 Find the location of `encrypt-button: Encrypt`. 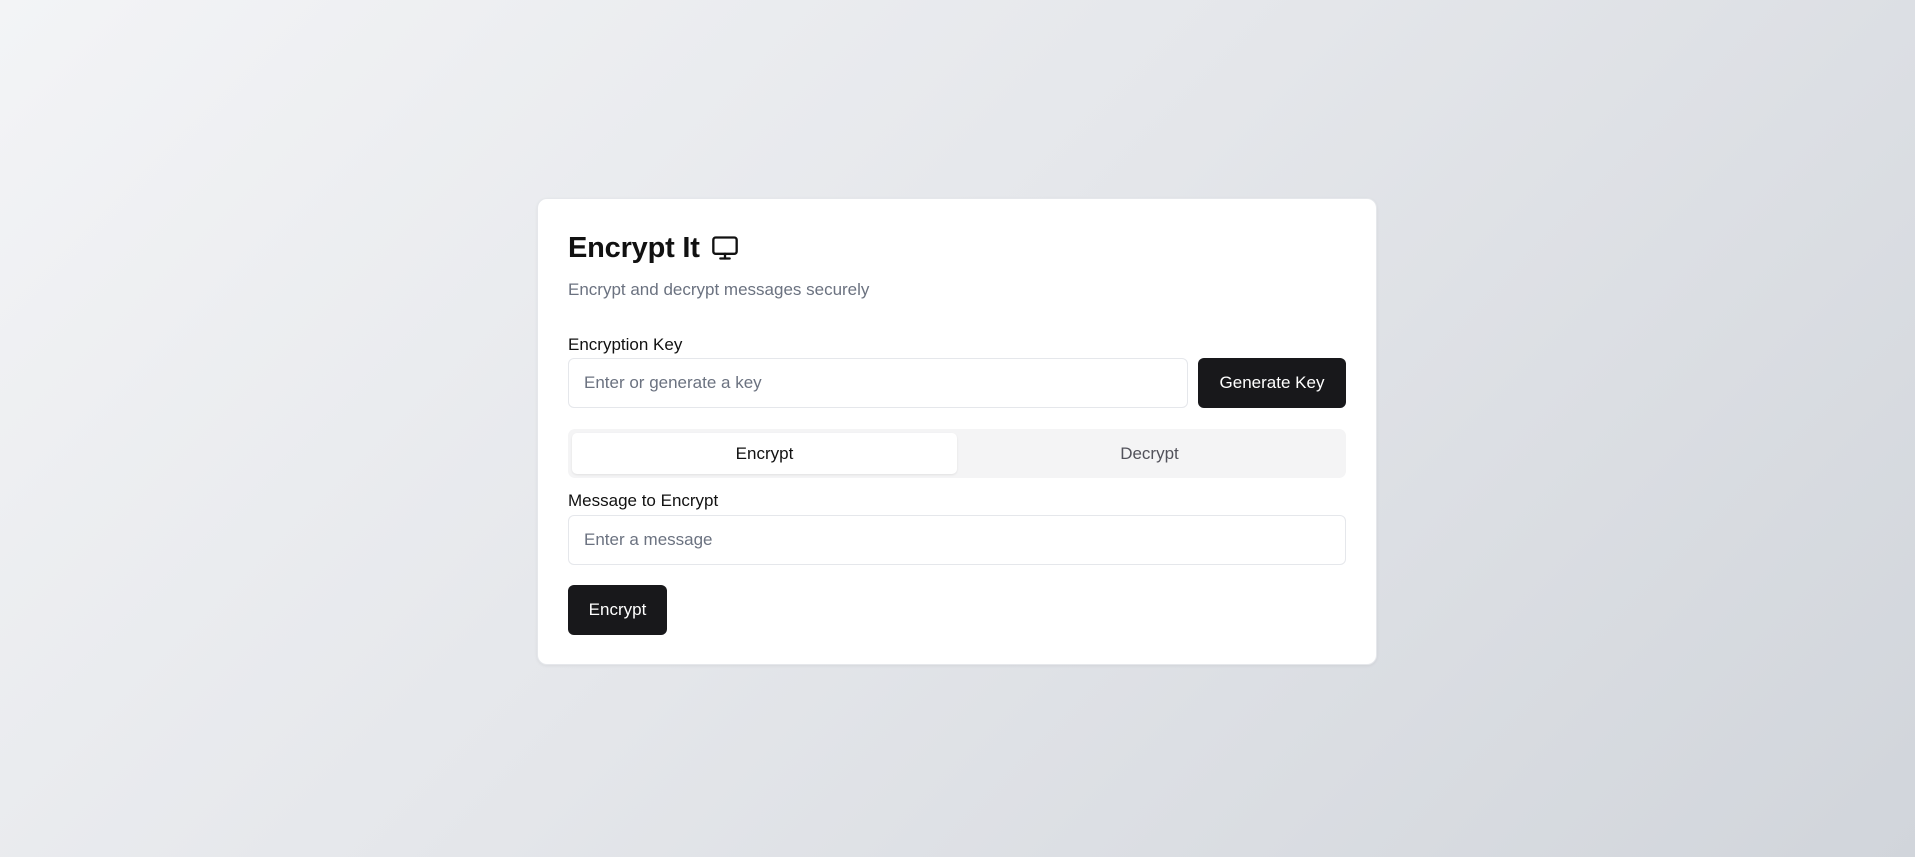

encrypt-button: Encrypt is located at coordinates (617, 610).